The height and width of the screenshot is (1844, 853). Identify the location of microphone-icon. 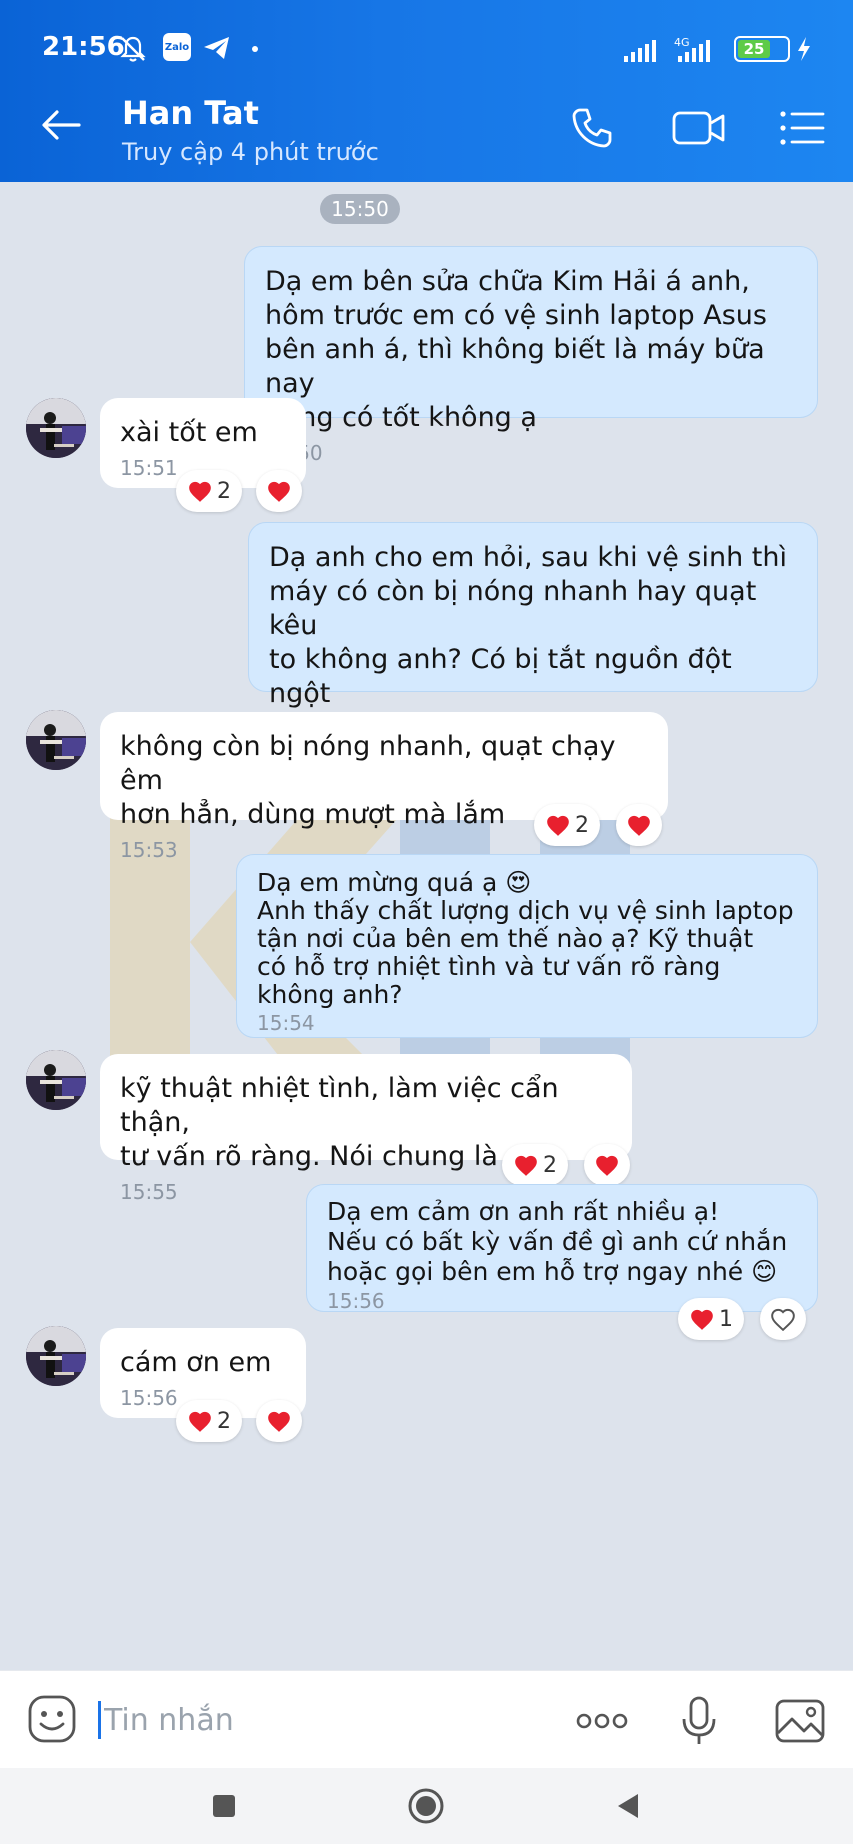
(699, 1720).